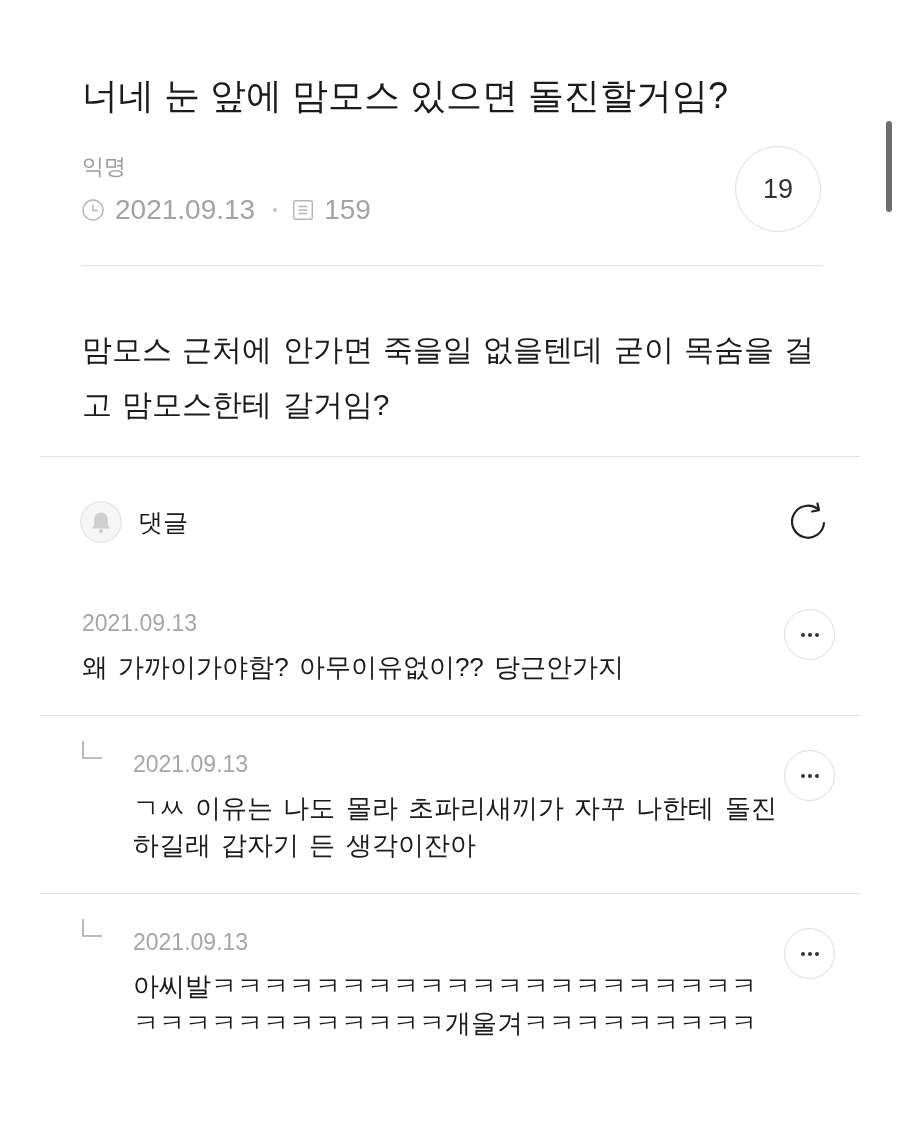 Image resolution: width=900 pixels, height=1131 pixels. What do you see at coordinates (778, 189) in the screenshot?
I see `comment-count-button: 19` at bounding box center [778, 189].